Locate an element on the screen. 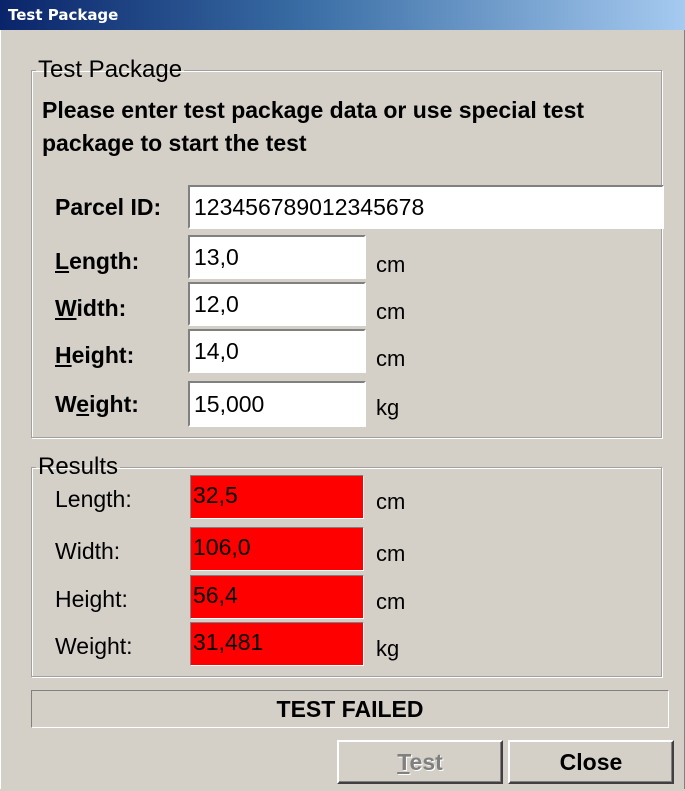 The image size is (685, 791). test-status-bar: TEST FAILED is located at coordinates (350, 709).